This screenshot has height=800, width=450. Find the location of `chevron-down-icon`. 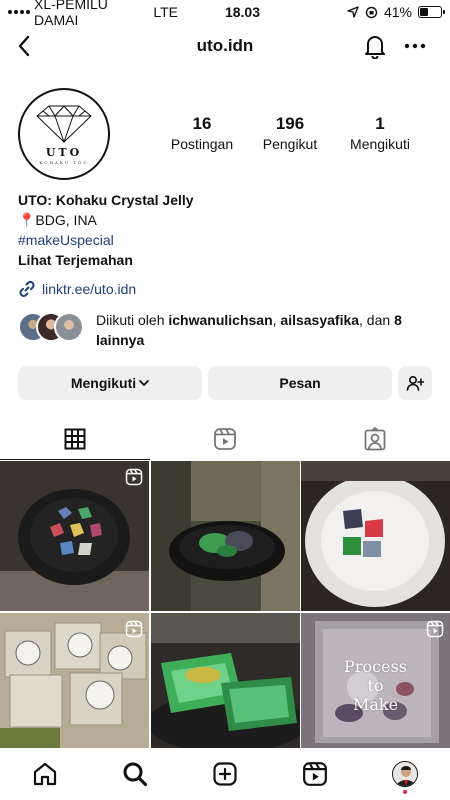

chevron-down-icon is located at coordinates (144, 383).